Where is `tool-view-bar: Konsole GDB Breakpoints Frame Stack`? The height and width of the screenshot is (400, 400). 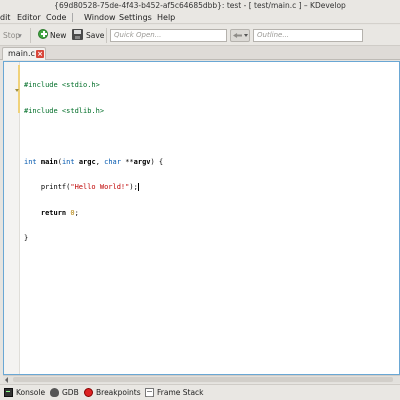 tool-view-bar: Konsole GDB Breakpoints Frame Stack is located at coordinates (200, 392).